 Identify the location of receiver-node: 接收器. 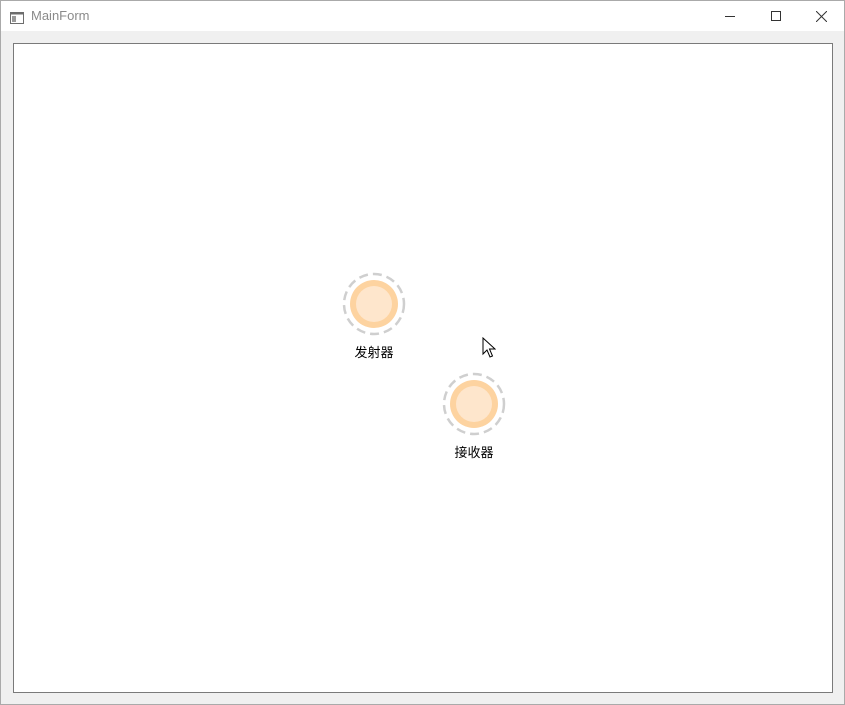
(474, 417).